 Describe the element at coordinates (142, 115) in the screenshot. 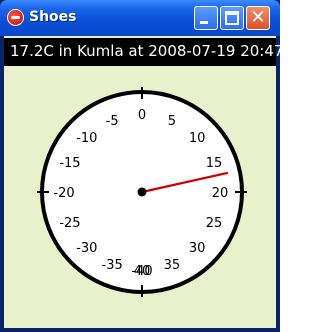

I see `gauge-label: 0` at that location.